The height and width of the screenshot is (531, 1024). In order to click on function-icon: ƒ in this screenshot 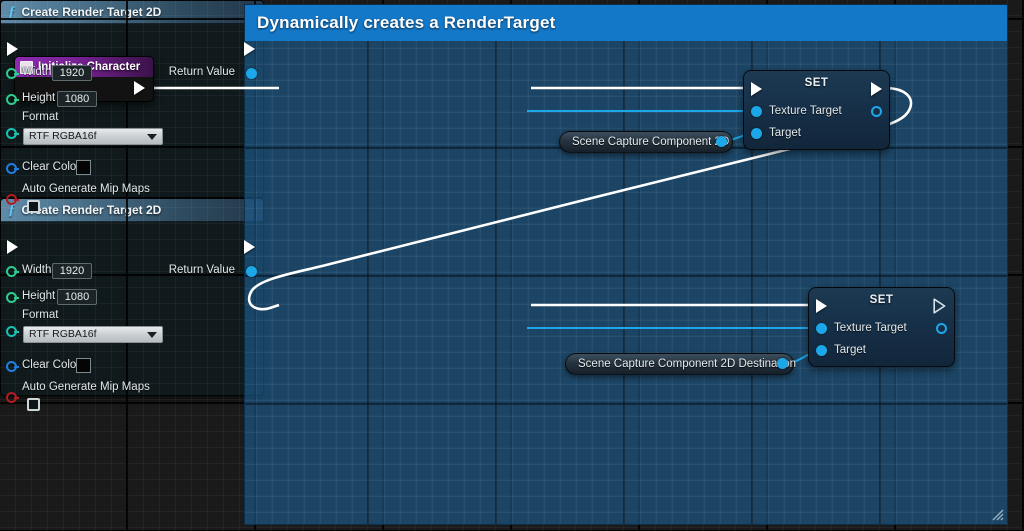, I will do `click(12, 11)`.